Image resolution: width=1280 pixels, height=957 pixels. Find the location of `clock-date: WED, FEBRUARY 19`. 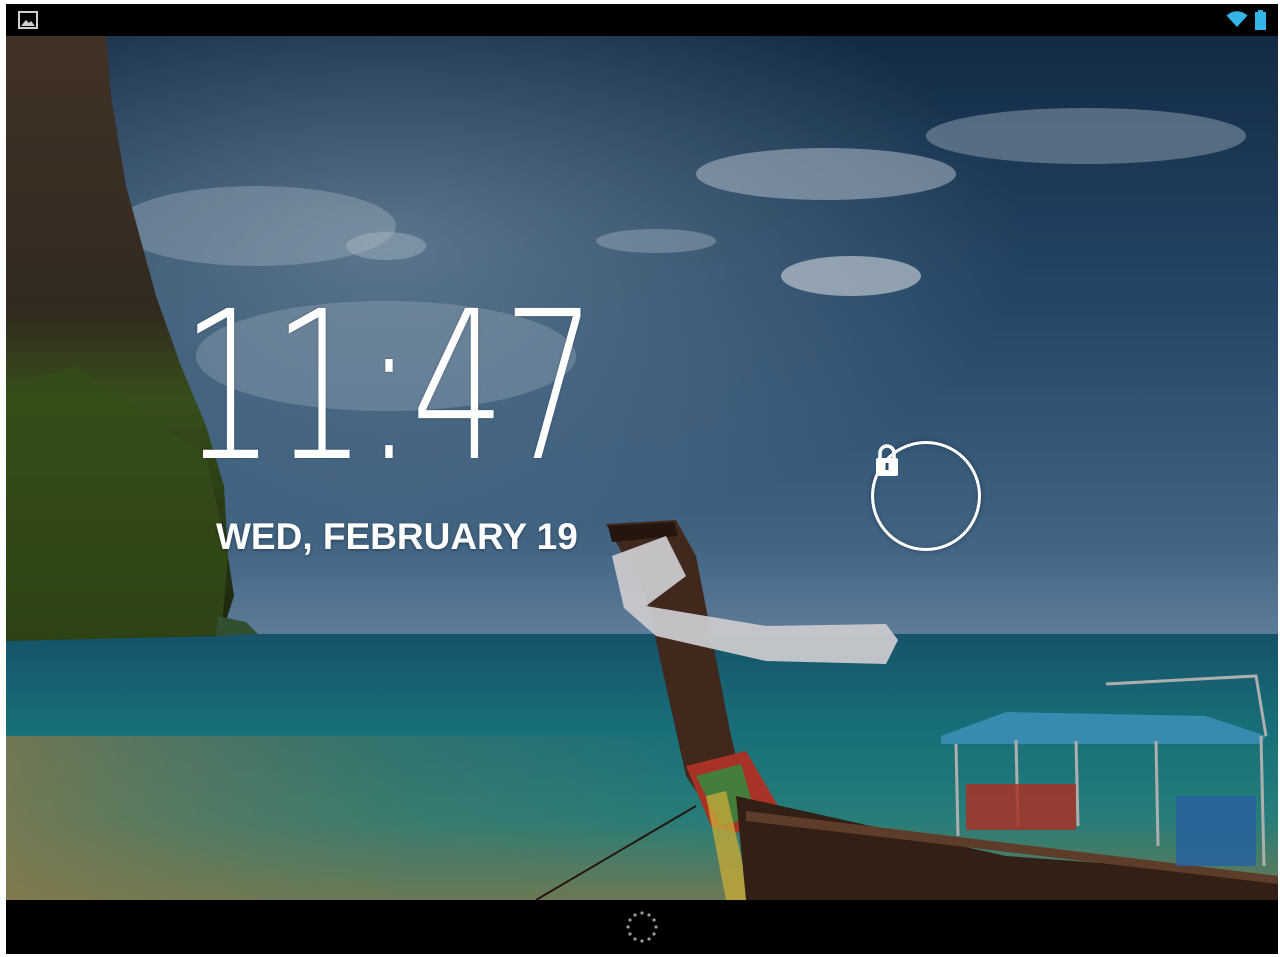

clock-date: WED, FEBRUARY 19 is located at coordinates (397, 536).